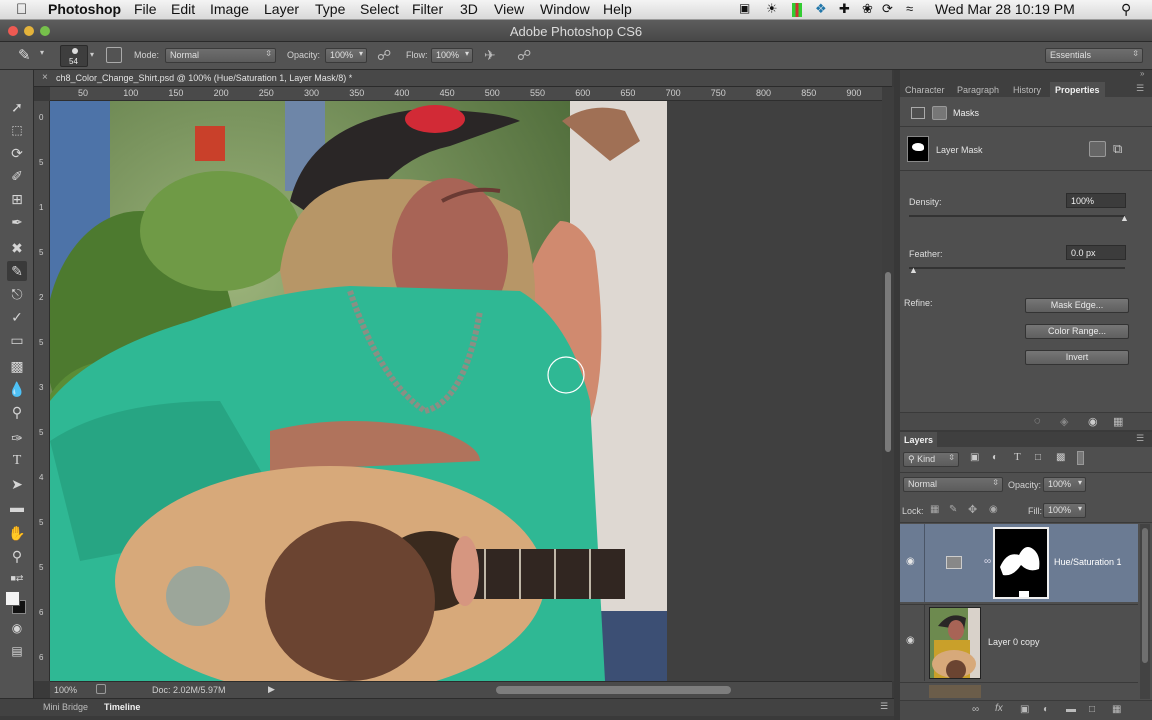  What do you see at coordinates (427, 9) in the screenshot?
I see `menu-filter: Filter` at bounding box center [427, 9].